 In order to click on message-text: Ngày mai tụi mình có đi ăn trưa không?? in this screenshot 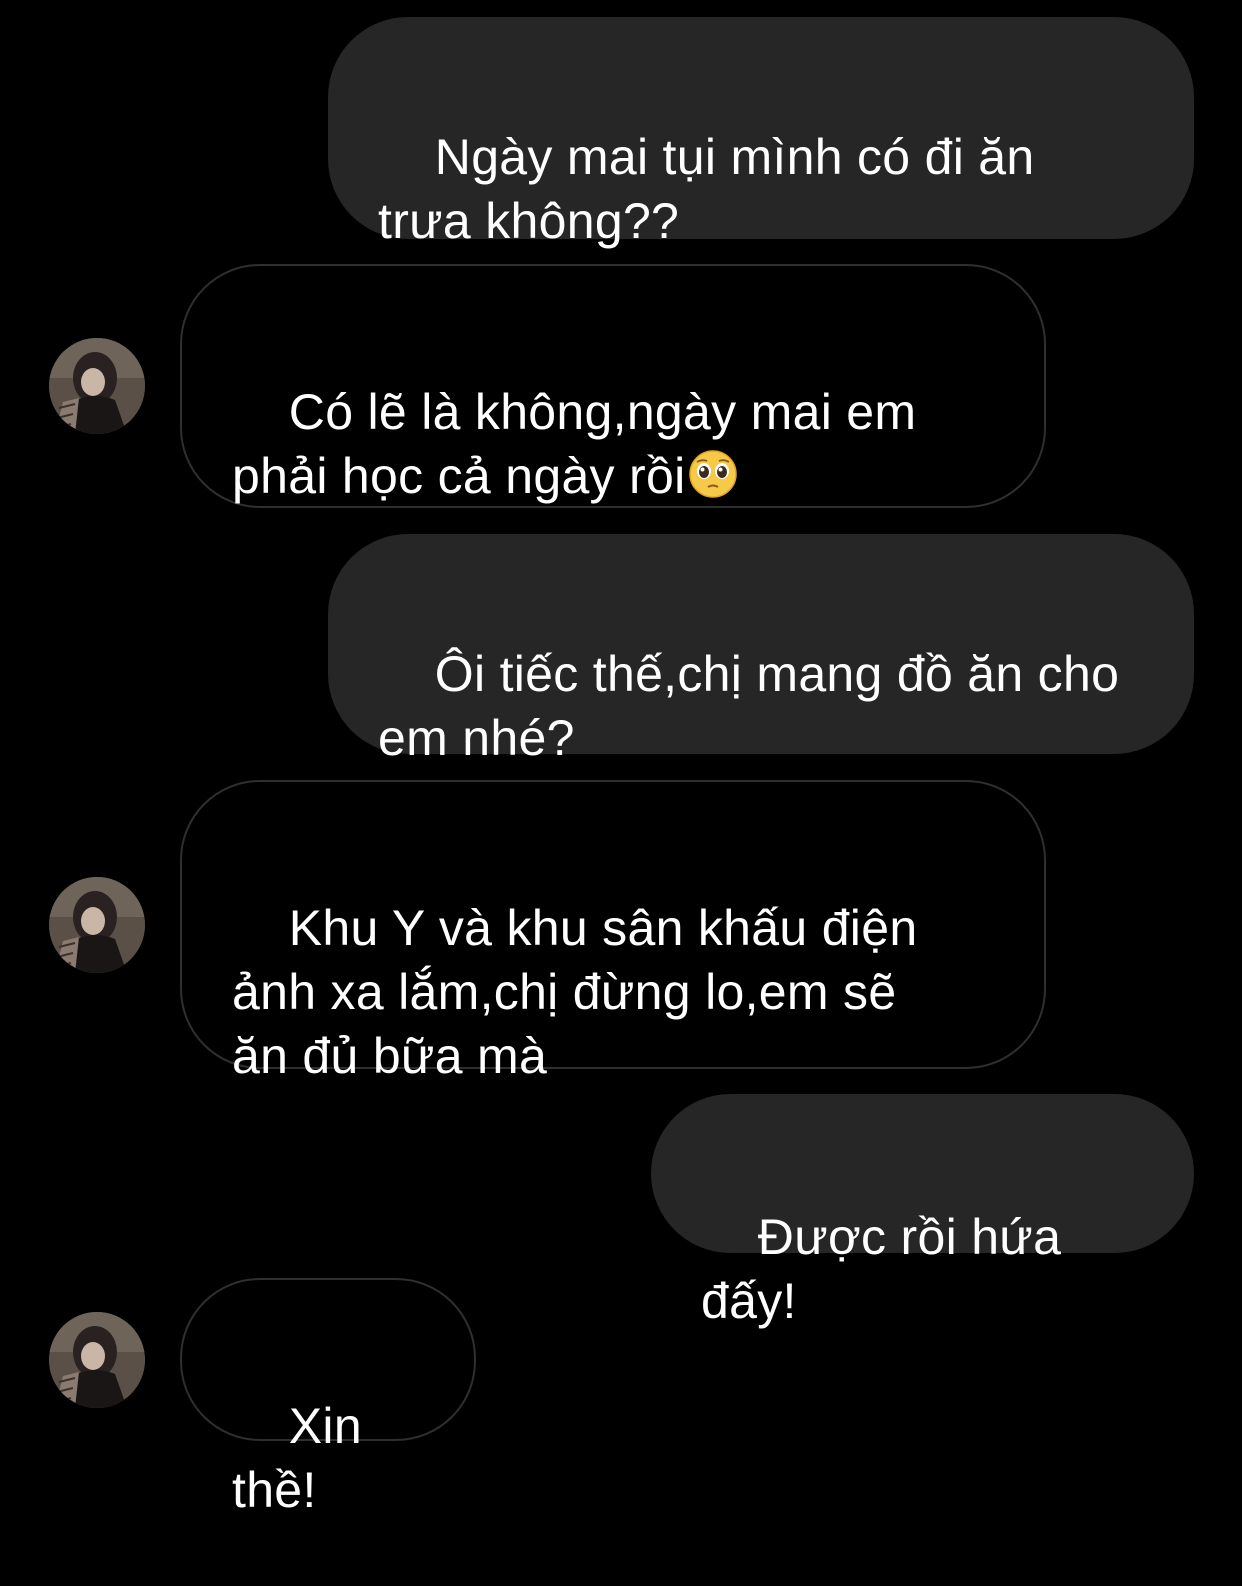, I will do `click(706, 189)`.